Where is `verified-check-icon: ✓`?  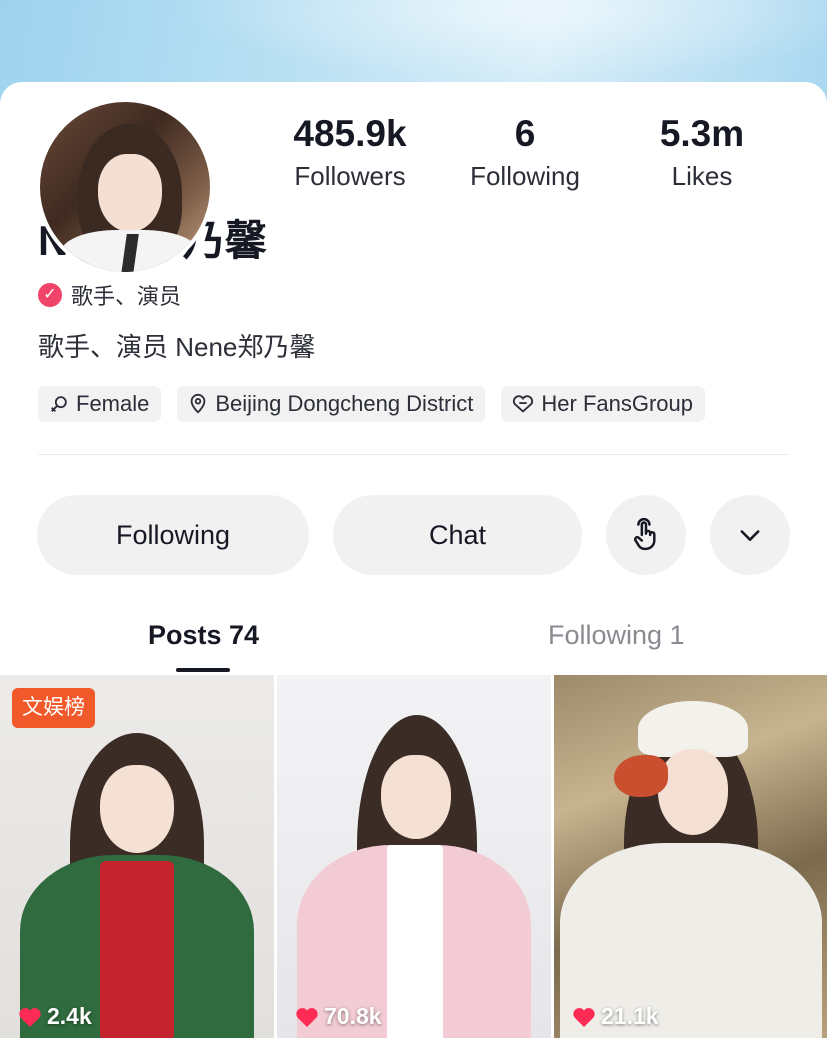
verified-check-icon: ✓ is located at coordinates (50, 295).